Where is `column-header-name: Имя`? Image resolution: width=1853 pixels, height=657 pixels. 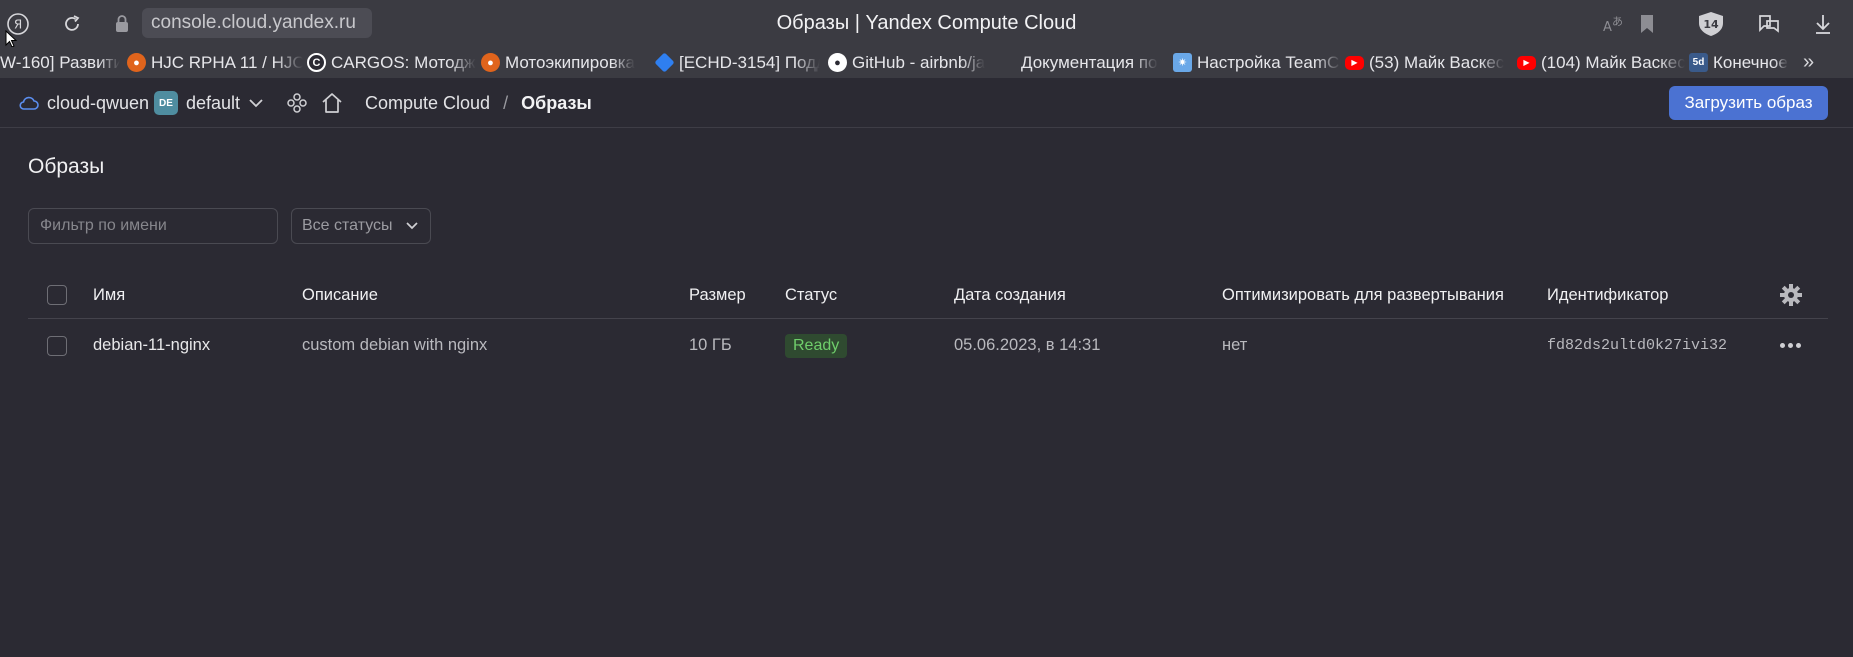 column-header-name: Имя is located at coordinates (109, 295).